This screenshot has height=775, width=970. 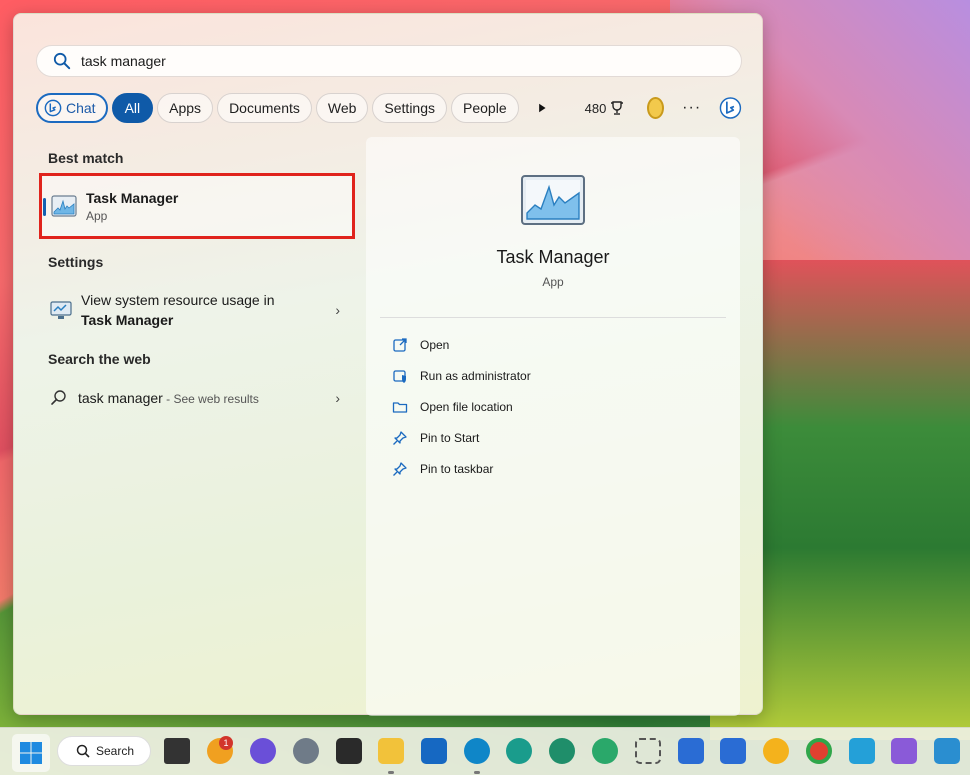 What do you see at coordinates (776, 751) in the screenshot?
I see `chrome-canary-icon` at bounding box center [776, 751].